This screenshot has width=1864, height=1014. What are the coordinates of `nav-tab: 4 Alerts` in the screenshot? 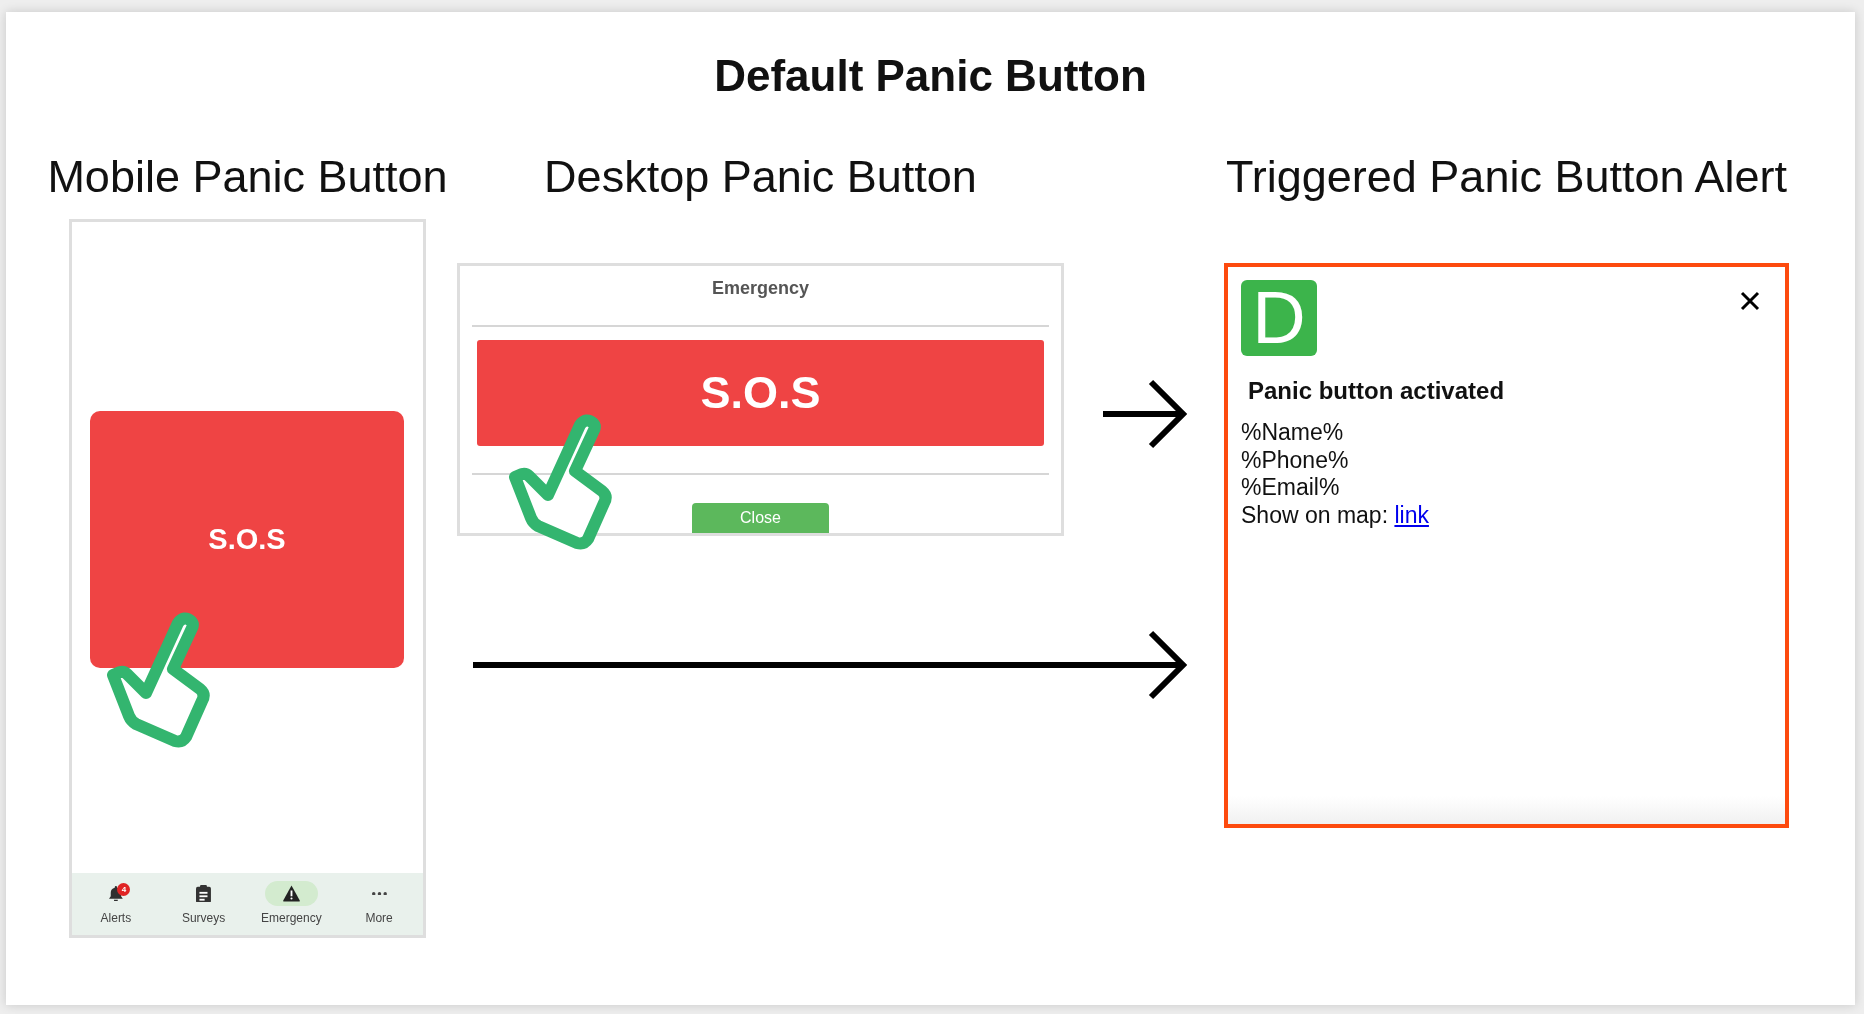 It's located at (116, 904).